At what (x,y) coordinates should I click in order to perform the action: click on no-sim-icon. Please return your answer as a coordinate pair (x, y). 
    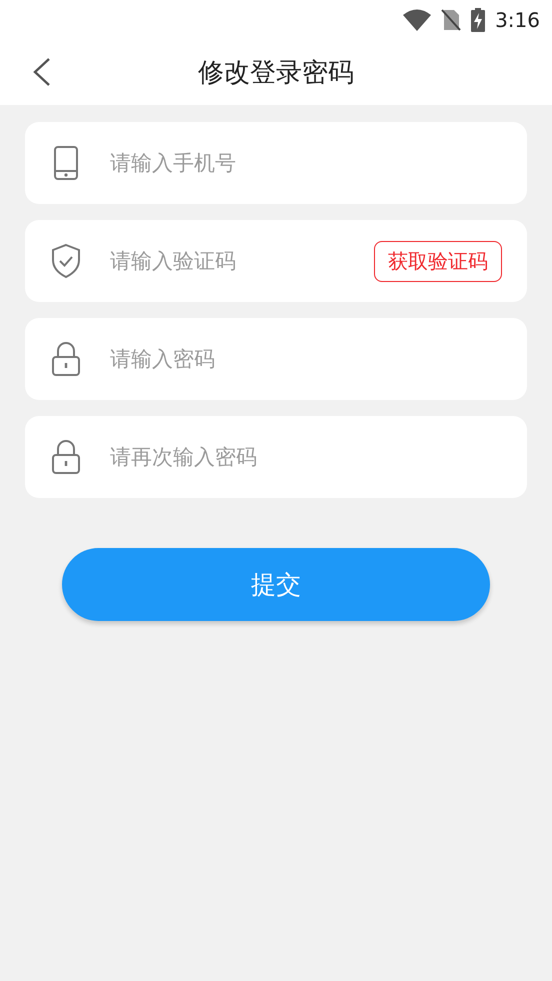
    Looking at the image, I should click on (451, 20).